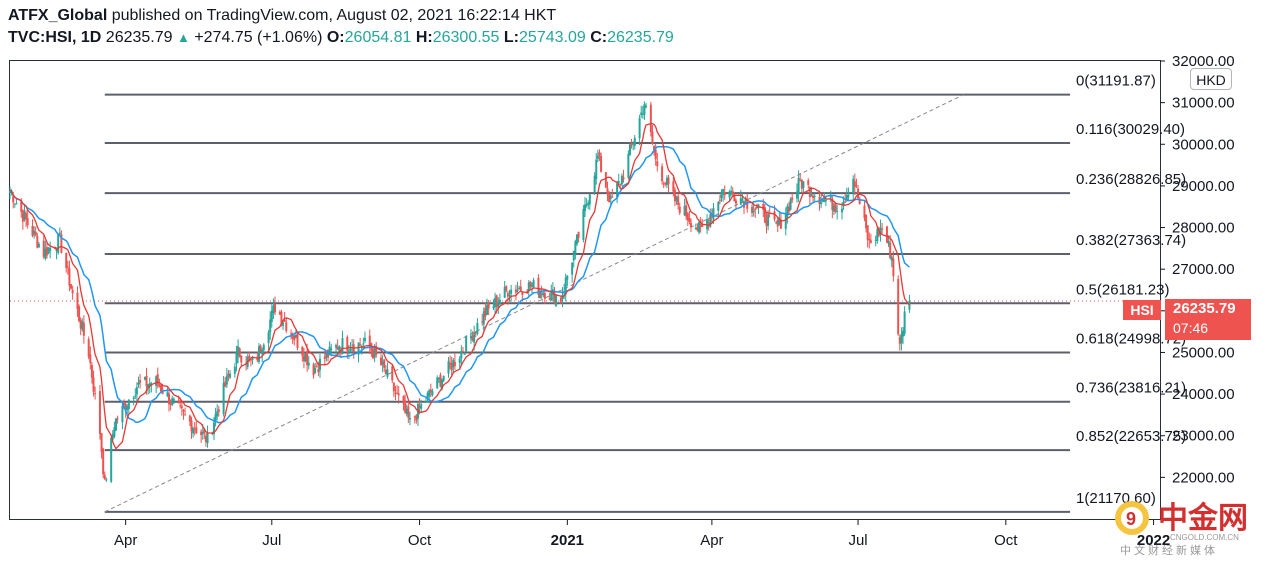 This screenshot has height=568, width=1268. Describe the element at coordinates (1204, 537) in the screenshot. I see `watermark-url: CNGOLD.COM.CN` at that location.